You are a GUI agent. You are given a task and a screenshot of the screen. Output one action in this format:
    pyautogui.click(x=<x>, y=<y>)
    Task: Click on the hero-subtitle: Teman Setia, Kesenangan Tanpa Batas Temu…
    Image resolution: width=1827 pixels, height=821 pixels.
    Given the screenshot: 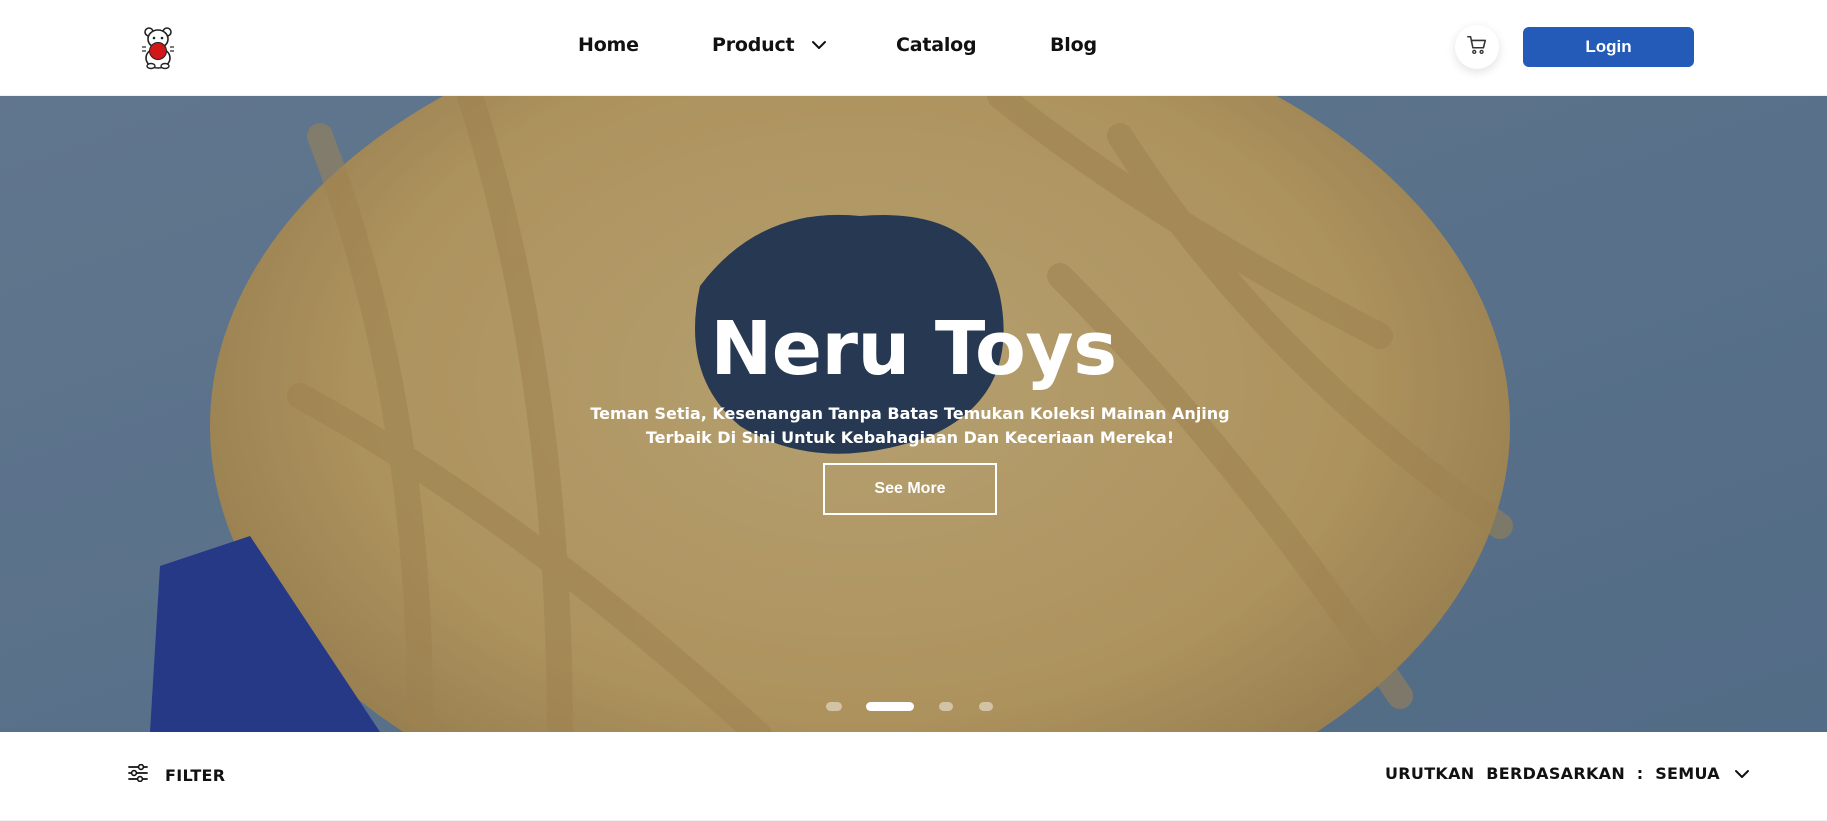 What is the action you would take?
    pyautogui.click(x=910, y=425)
    